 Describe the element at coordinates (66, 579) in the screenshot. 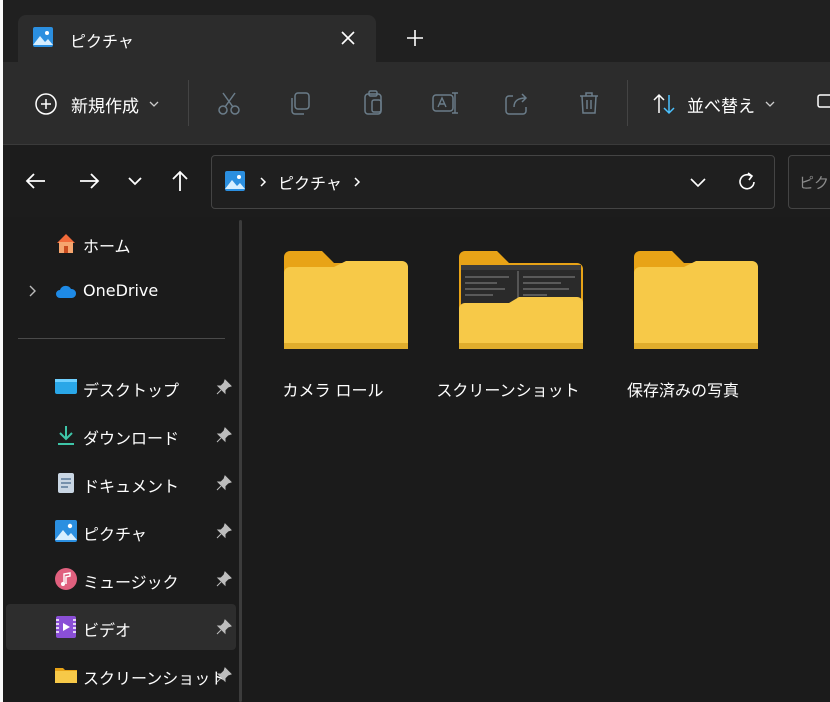

I see `music-icon` at that location.